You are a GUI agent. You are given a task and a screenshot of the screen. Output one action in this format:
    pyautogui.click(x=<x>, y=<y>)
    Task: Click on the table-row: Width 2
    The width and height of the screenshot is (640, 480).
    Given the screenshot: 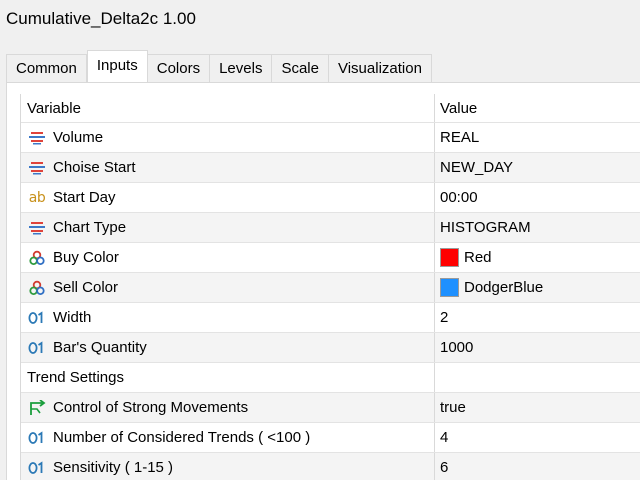 What is the action you would take?
    pyautogui.click(x=330, y=318)
    